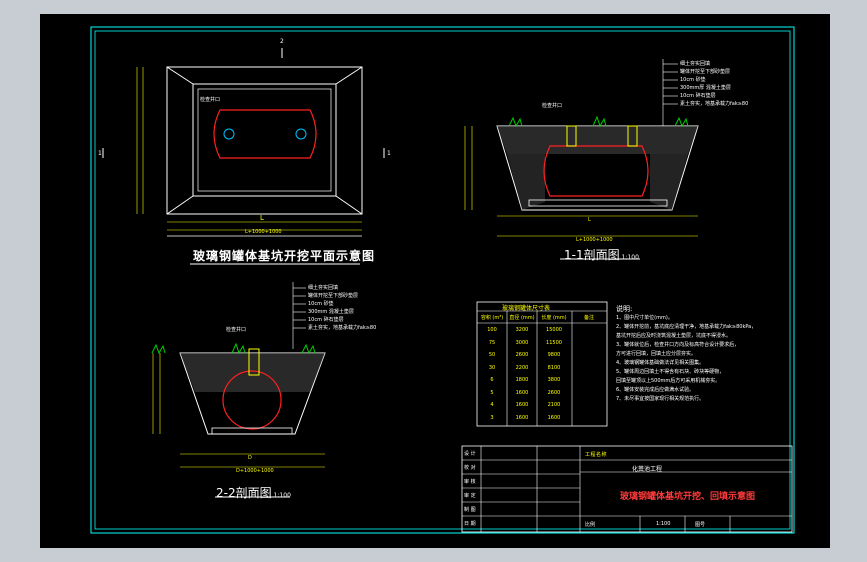 This screenshot has width=867, height=562. I want to click on s1-callout-3: 300mm厚 混凝土垫层, so click(705, 88).